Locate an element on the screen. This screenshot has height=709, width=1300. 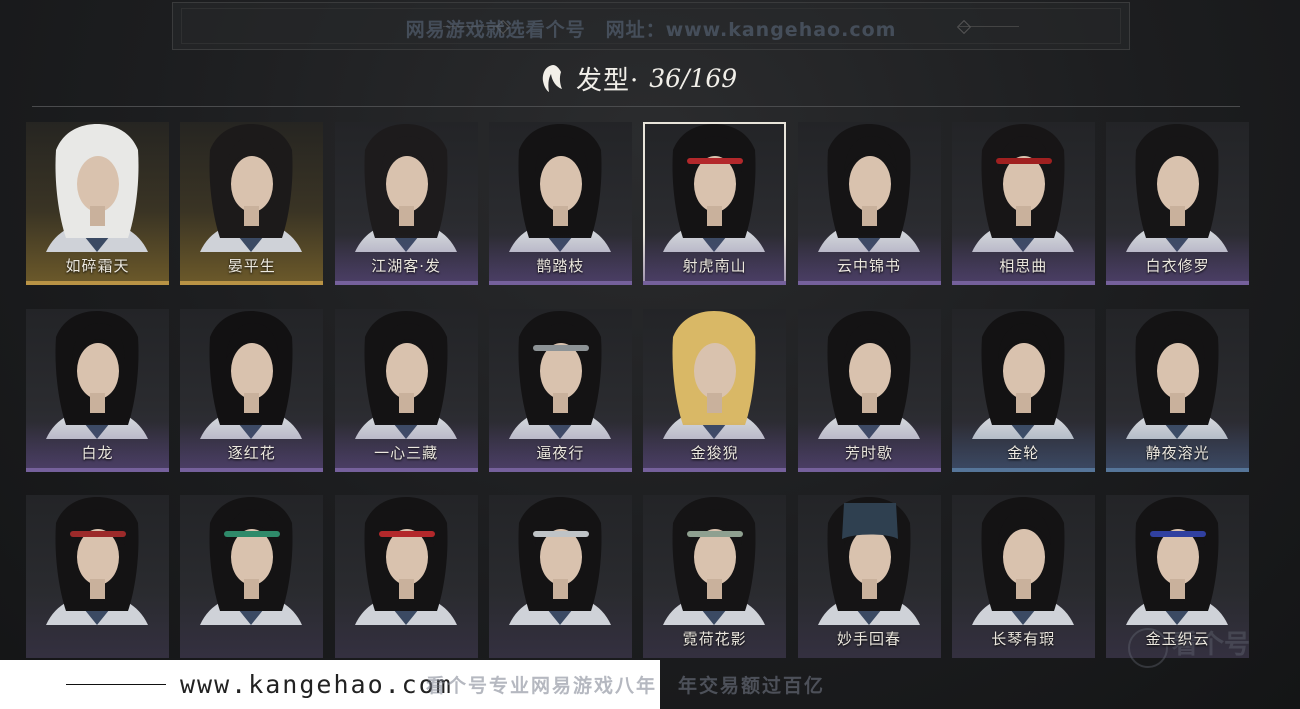
watermark-url: www.kangehao.com is located at coordinates (316, 684).